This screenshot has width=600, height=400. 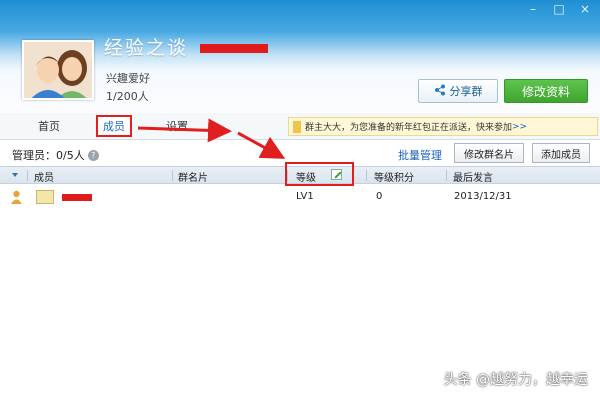 I want to click on group-description: 兴趣爱好, so click(x=128, y=78).